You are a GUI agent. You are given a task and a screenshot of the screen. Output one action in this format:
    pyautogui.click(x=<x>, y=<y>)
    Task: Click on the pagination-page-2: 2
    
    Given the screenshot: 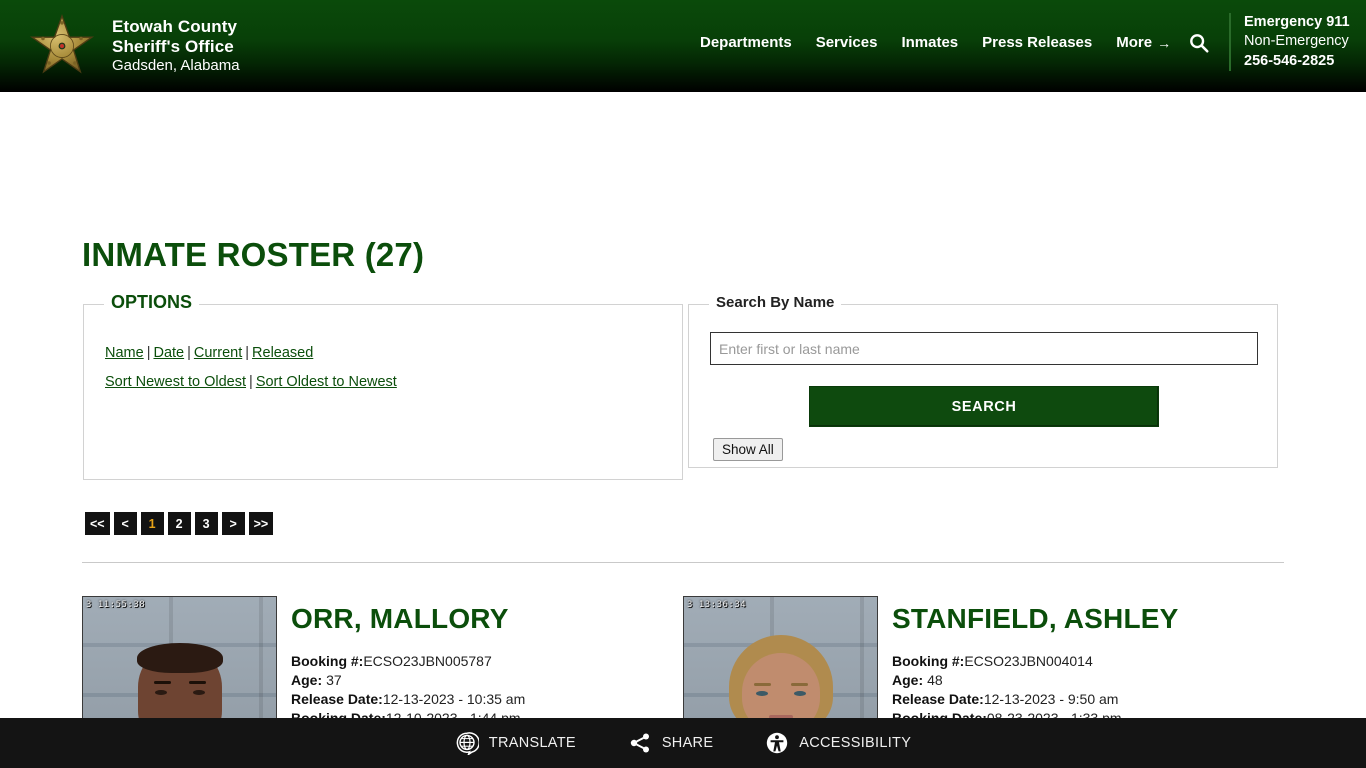 What is the action you would take?
    pyautogui.click(x=179, y=523)
    